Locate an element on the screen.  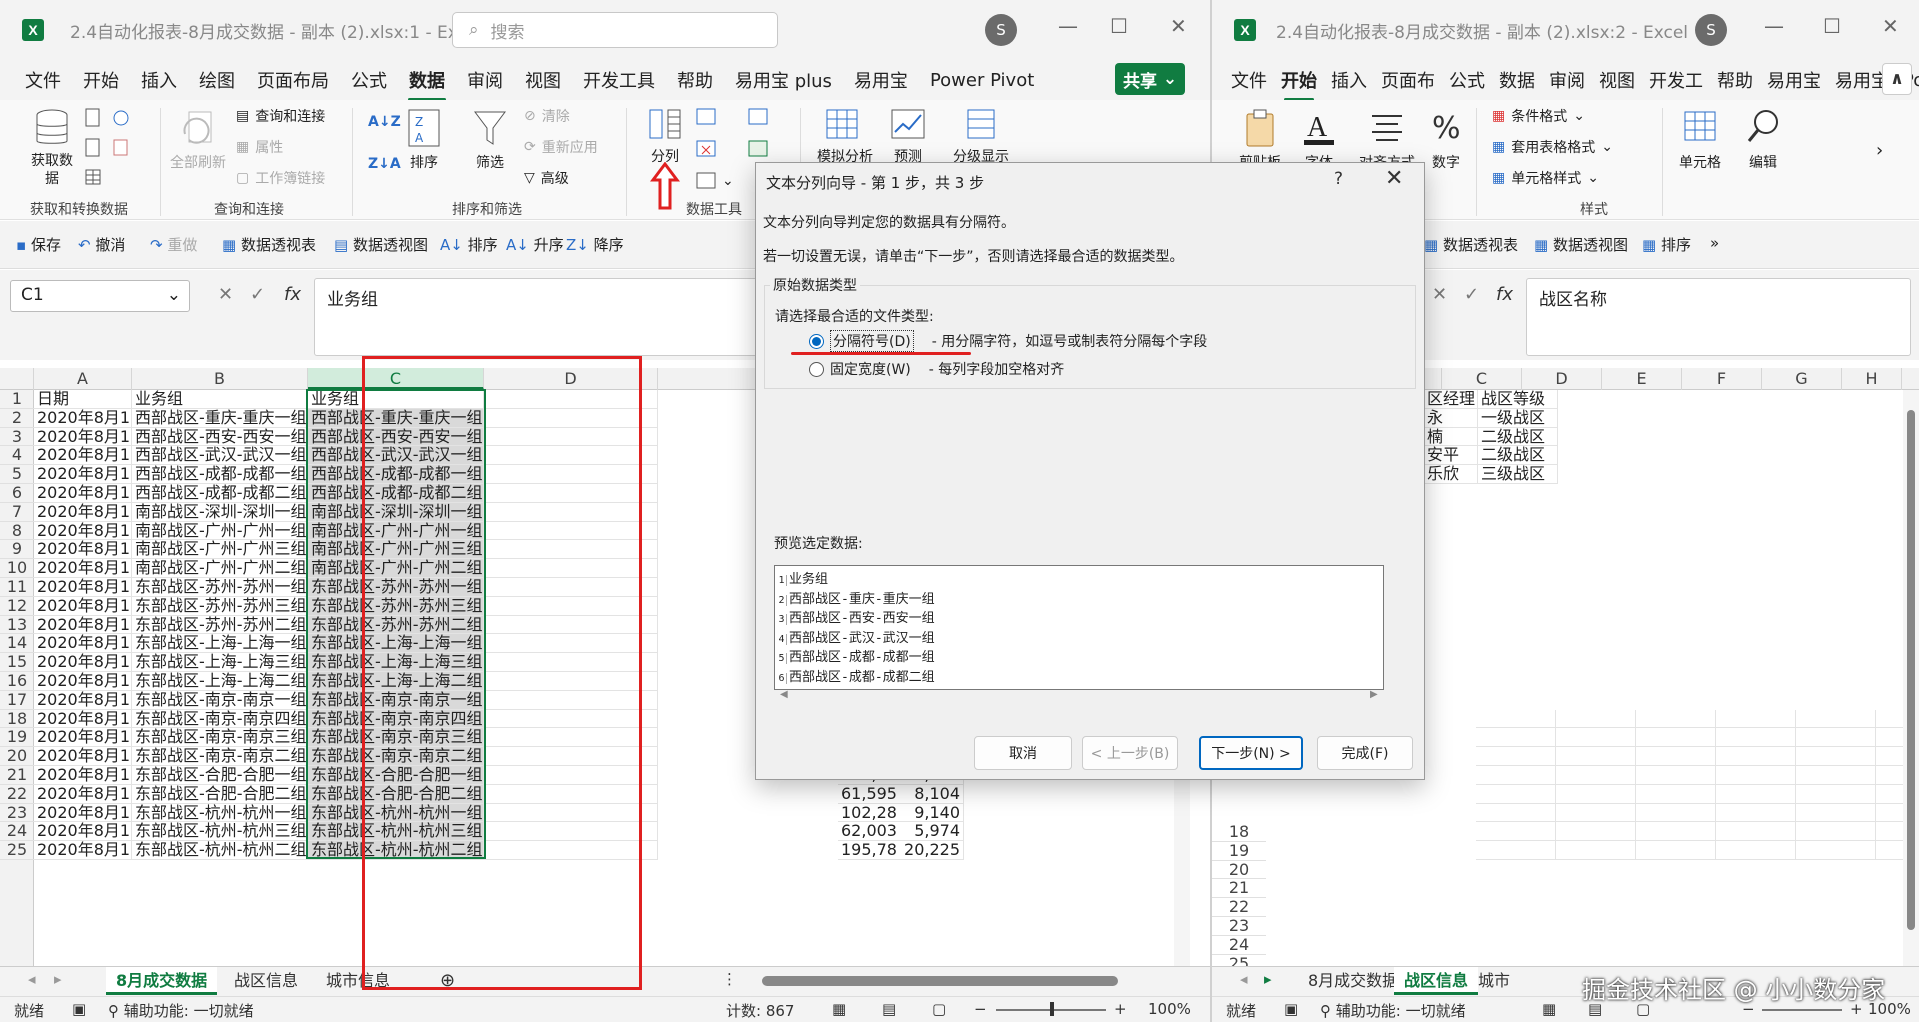
filter-button: 筛选 is located at coordinates (490, 140).